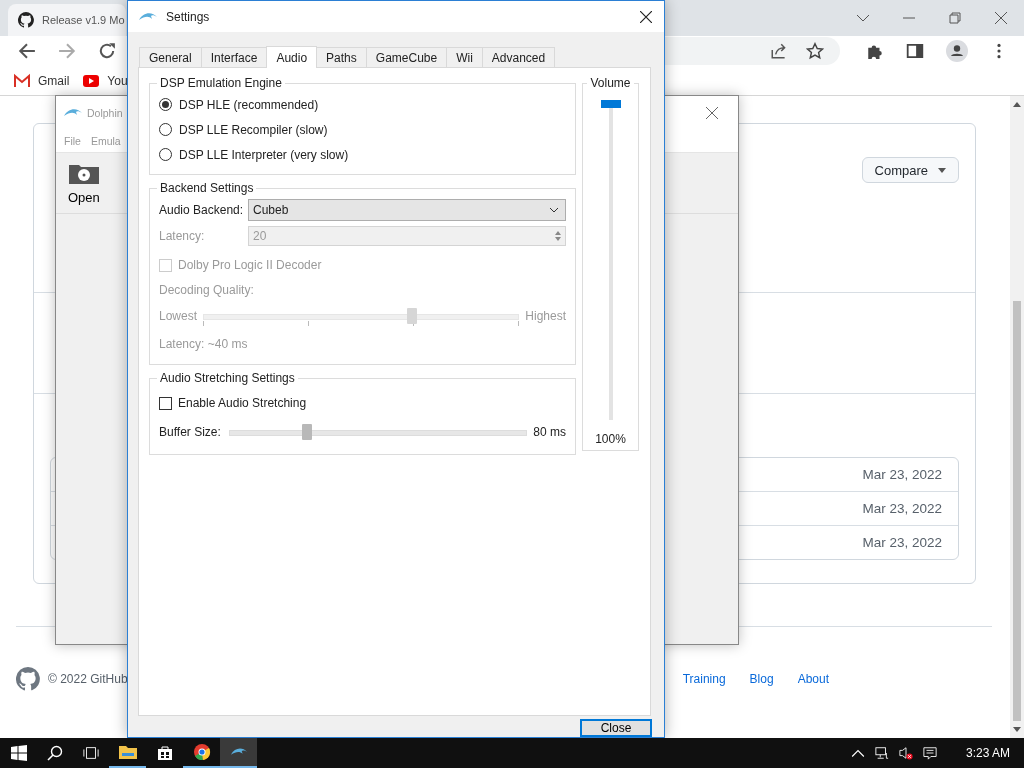  Describe the element at coordinates (84, 183) in the screenshot. I see `open-button: Open` at that location.